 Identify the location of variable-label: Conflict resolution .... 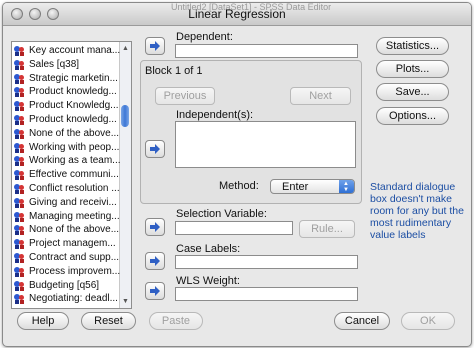
(74, 188).